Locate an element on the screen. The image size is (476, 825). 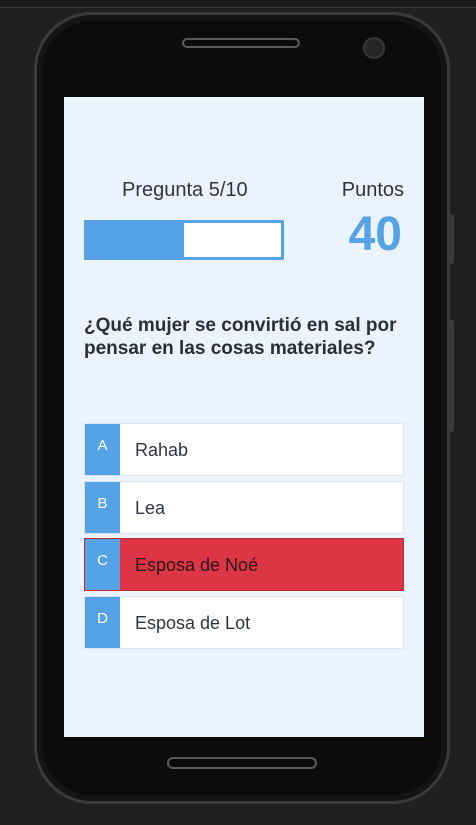
progress-bar-fill is located at coordinates (135, 240).